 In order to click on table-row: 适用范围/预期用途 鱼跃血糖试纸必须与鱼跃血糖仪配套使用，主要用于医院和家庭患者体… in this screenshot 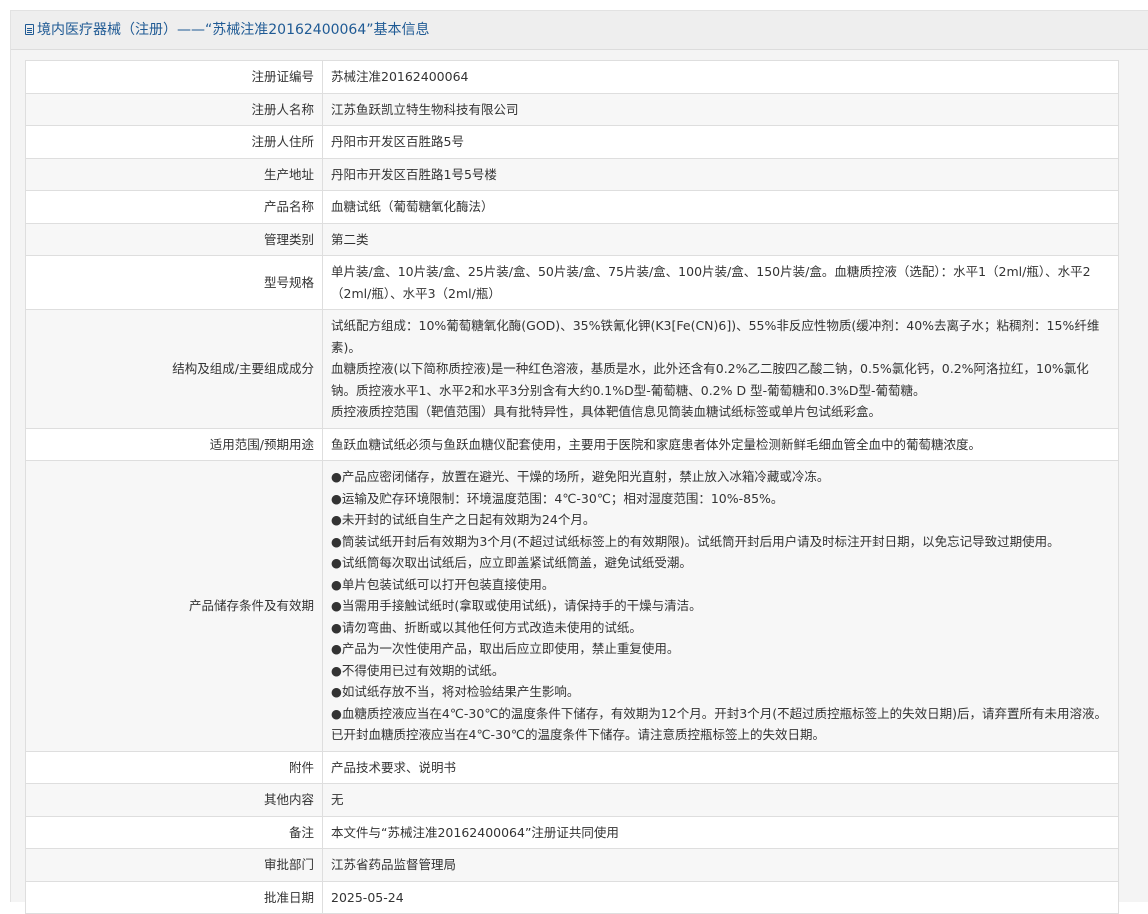, I will do `click(572, 444)`.